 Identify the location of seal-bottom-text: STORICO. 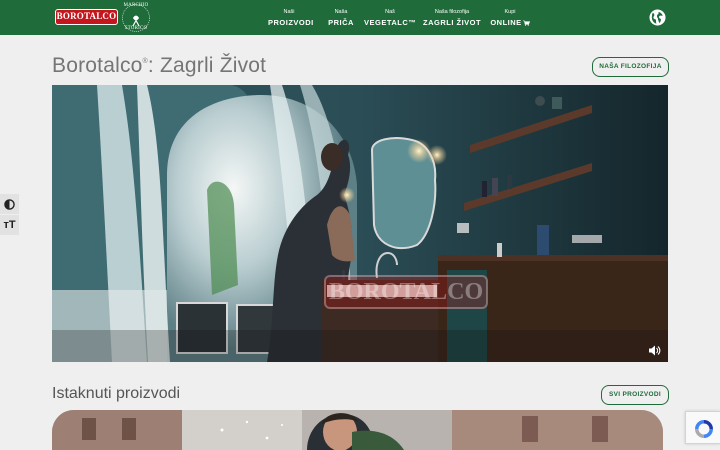
(136, 28).